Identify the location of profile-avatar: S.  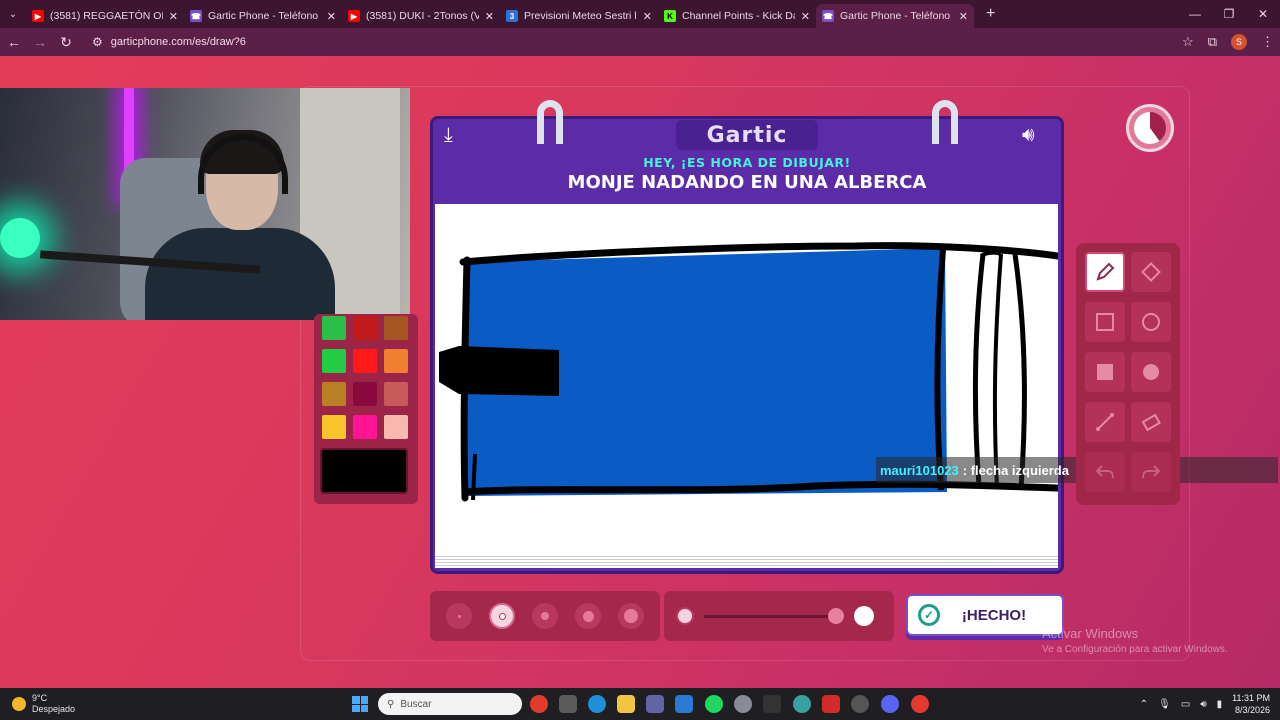
(1239, 42).